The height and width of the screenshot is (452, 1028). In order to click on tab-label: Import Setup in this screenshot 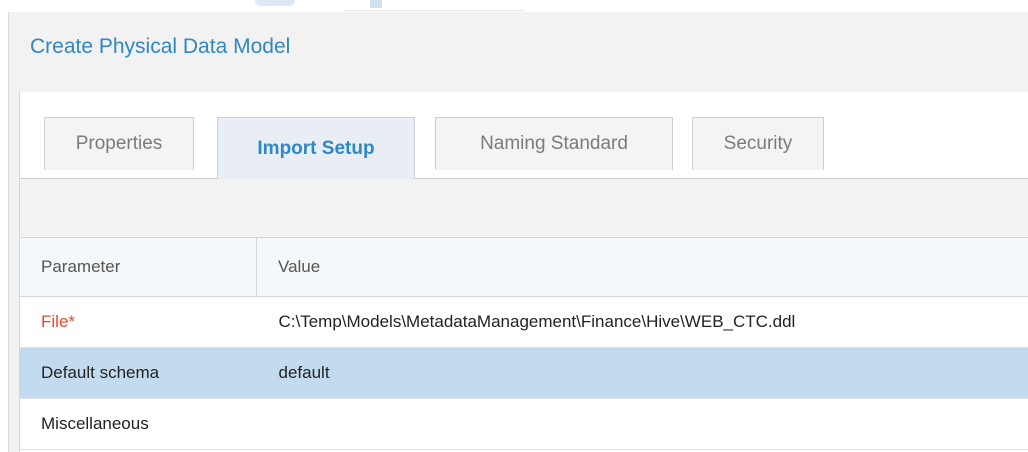, I will do `click(316, 148)`.